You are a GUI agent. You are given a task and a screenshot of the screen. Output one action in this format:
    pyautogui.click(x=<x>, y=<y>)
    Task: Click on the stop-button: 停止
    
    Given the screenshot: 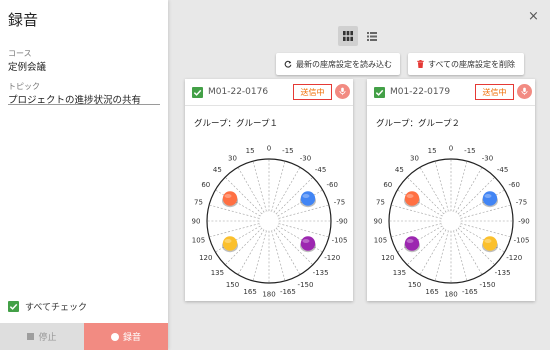 What is the action you would take?
    pyautogui.click(x=42, y=336)
    